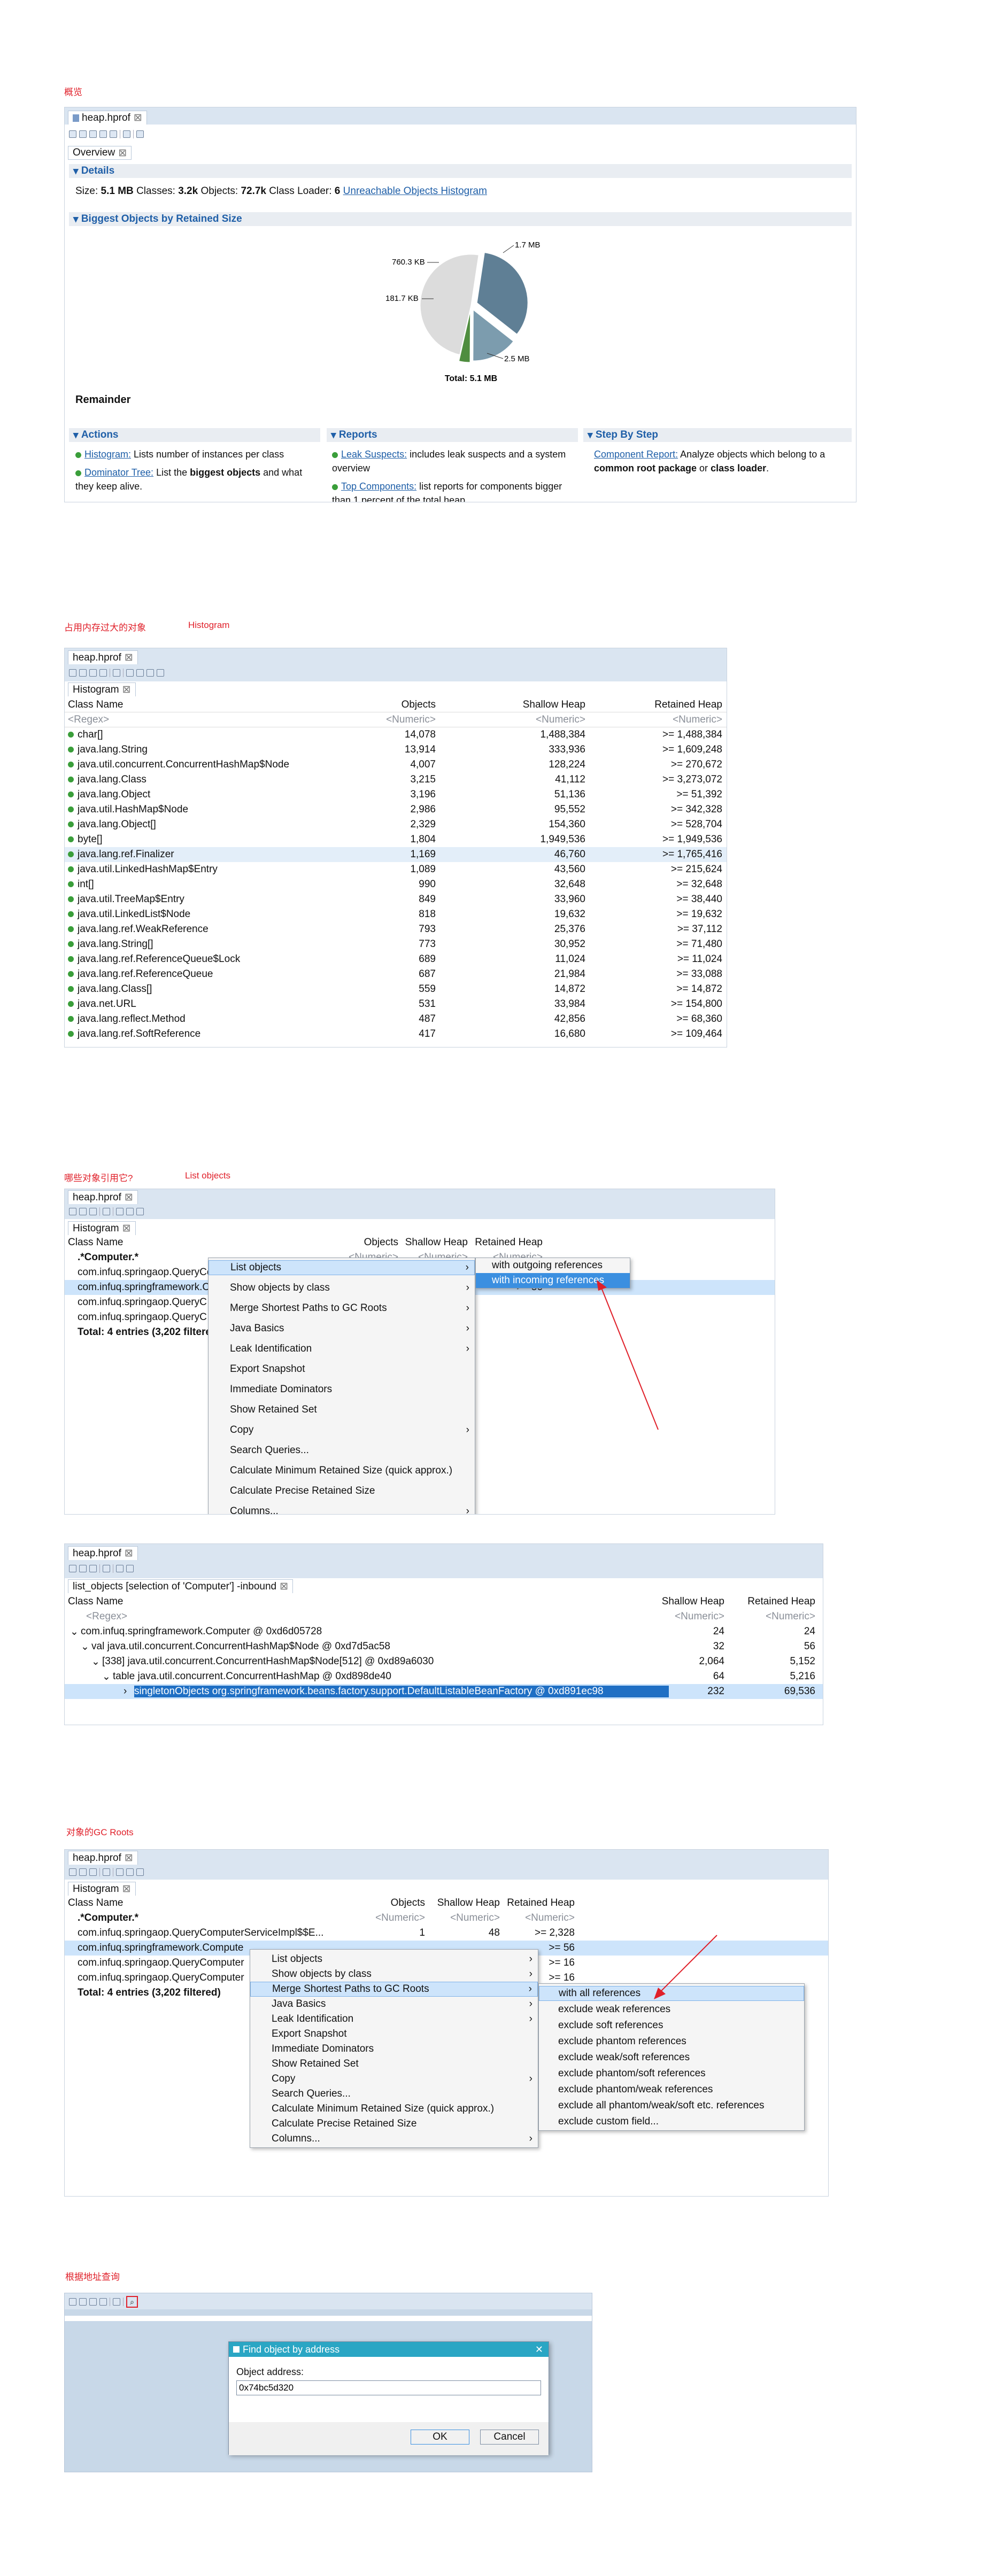 This screenshot has height=2576, width=988. Describe the element at coordinates (374, 455) in the screenshot. I see `leak-suspects-link: Leak Suspects:` at that location.